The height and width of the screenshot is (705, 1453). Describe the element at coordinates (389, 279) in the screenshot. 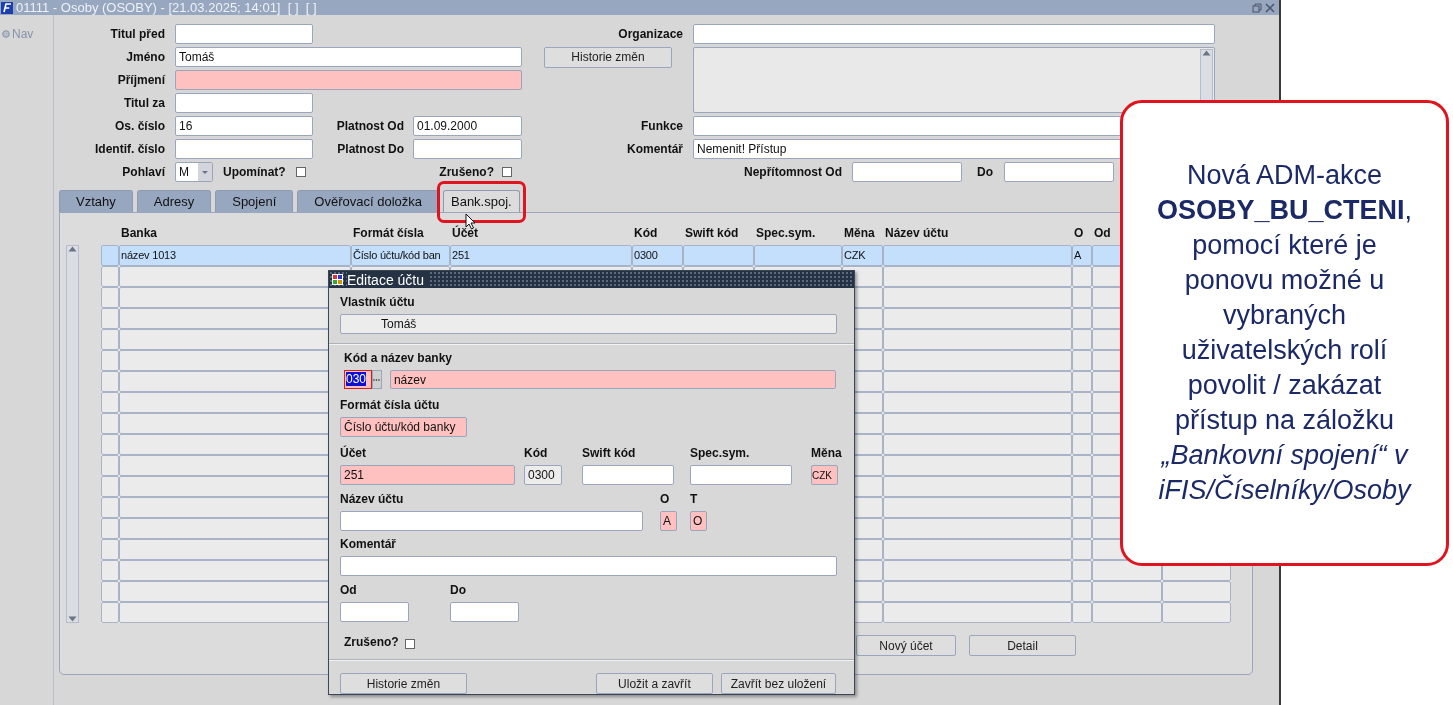

I see `dialog-title: Editace účtu` at that location.